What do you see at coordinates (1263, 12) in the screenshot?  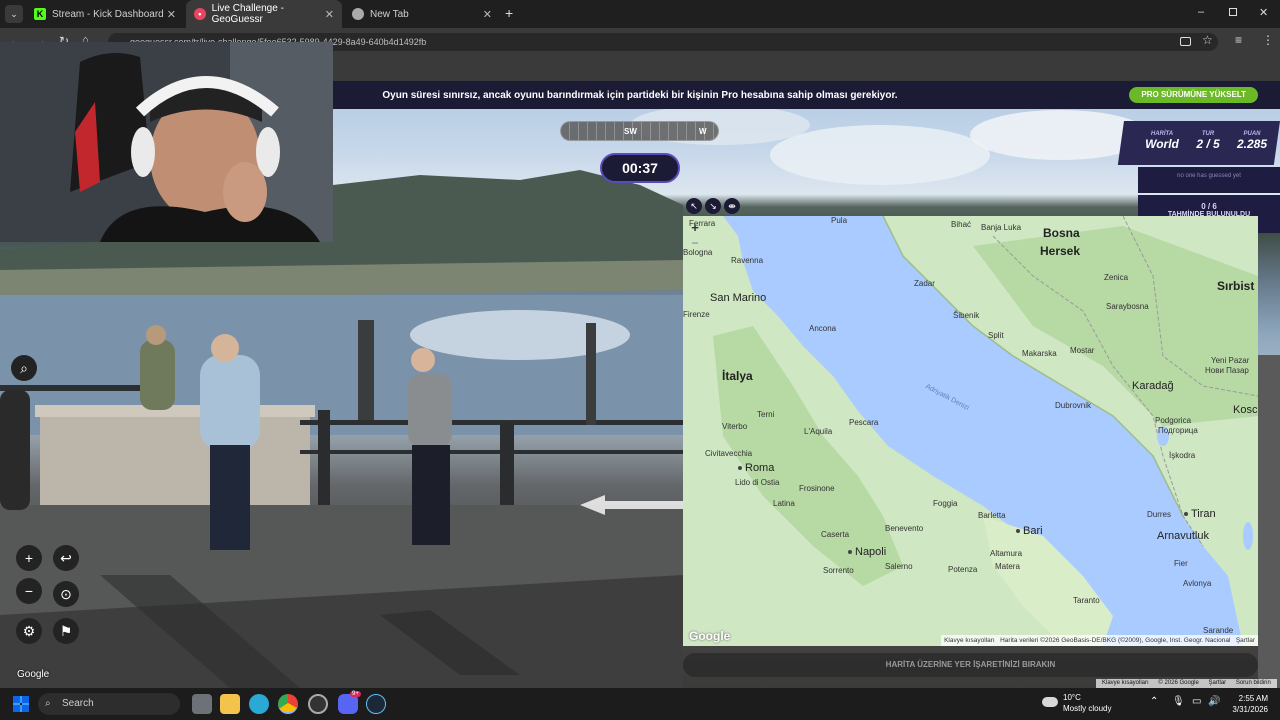 I see `close-window-icon: ✕` at bounding box center [1263, 12].